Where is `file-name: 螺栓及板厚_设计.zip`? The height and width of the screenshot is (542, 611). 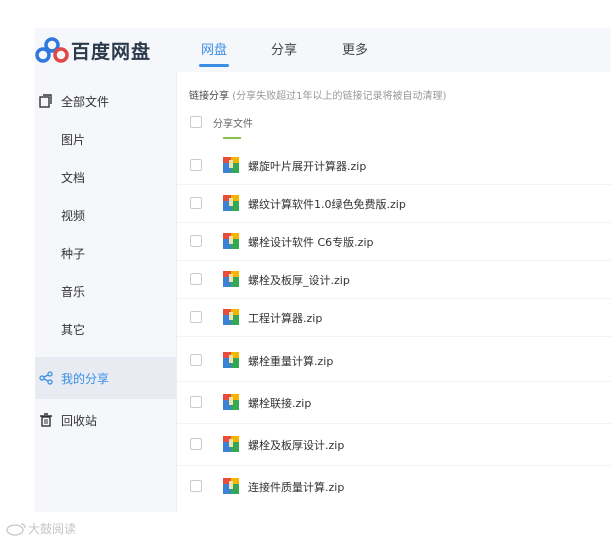 file-name: 螺栓及板厚_设计.zip is located at coordinates (299, 280).